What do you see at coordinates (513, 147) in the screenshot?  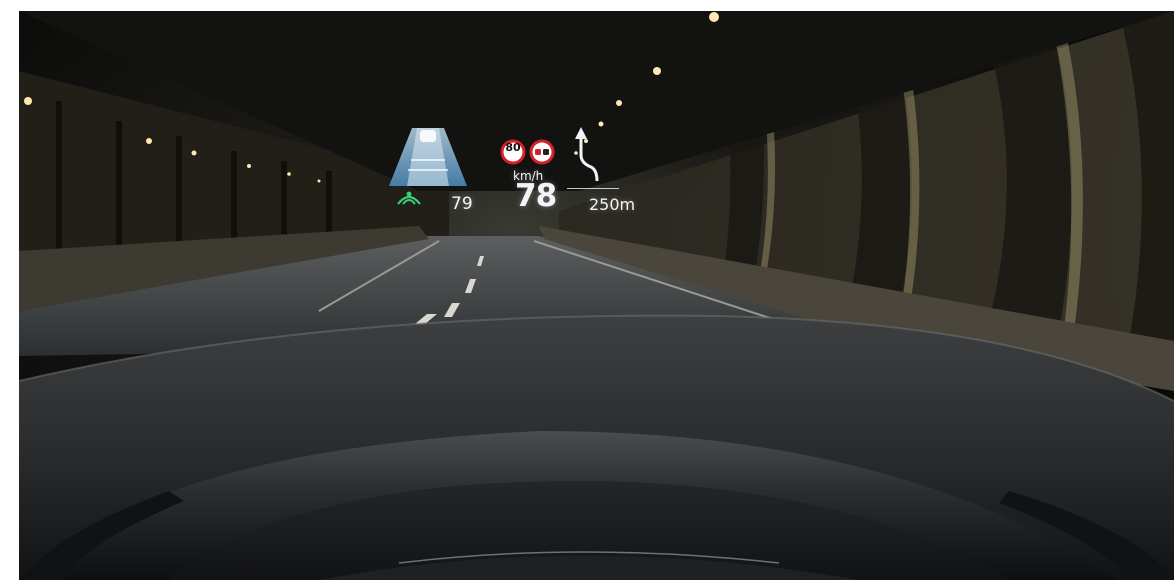 I see `speed-limit-value: 80` at bounding box center [513, 147].